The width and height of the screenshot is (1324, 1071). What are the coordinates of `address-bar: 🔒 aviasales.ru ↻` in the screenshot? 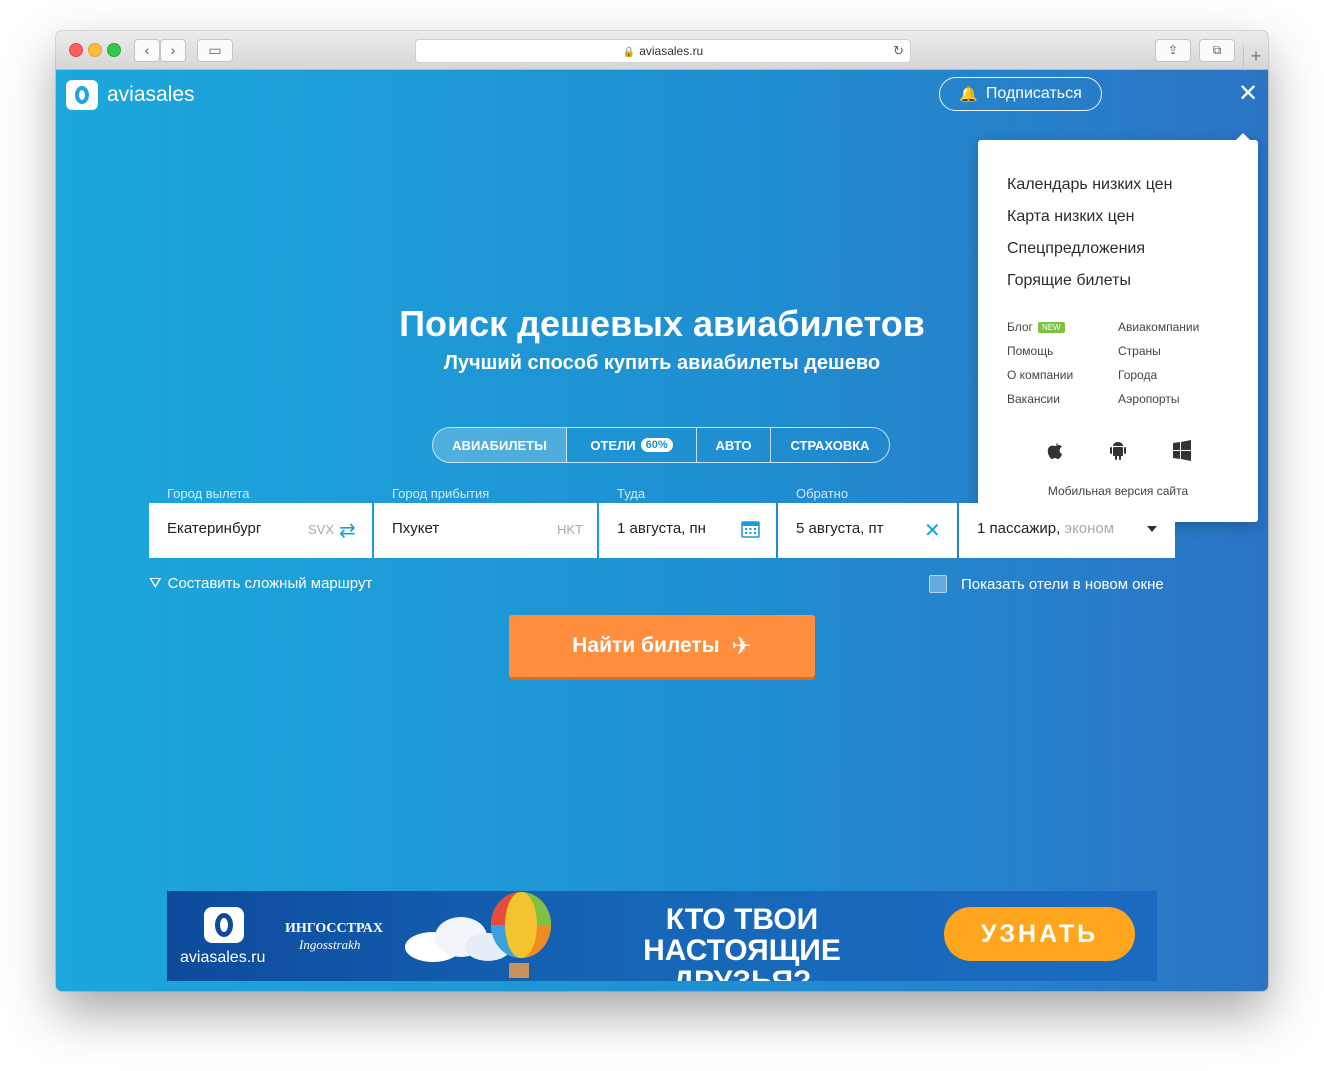 It's located at (663, 51).